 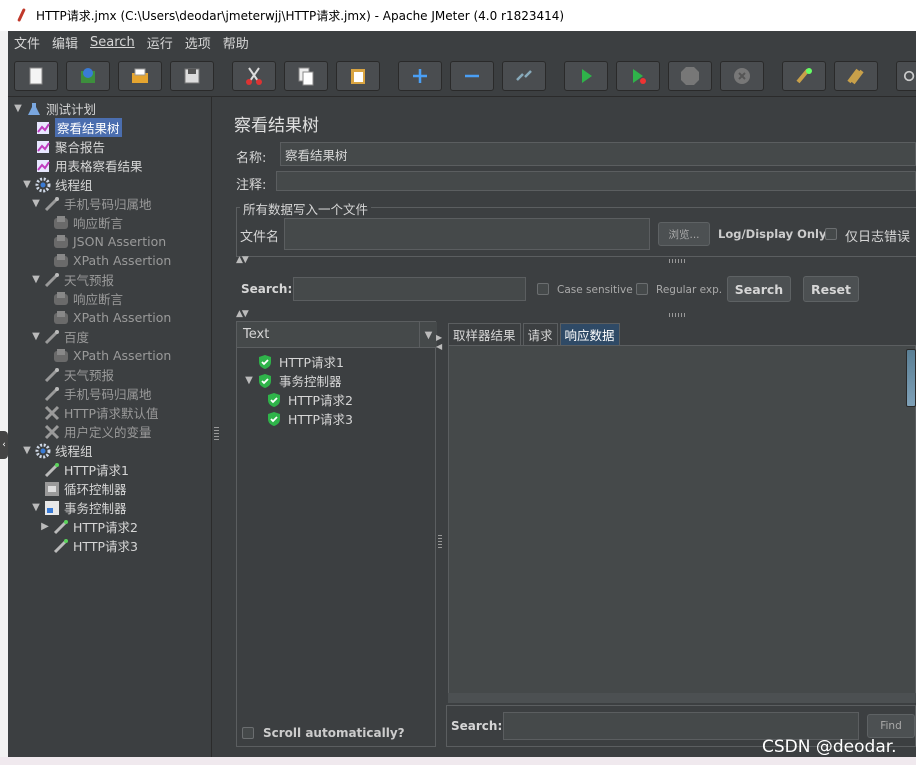 I want to click on renderer-select: Text ▼, so click(x=337, y=335).